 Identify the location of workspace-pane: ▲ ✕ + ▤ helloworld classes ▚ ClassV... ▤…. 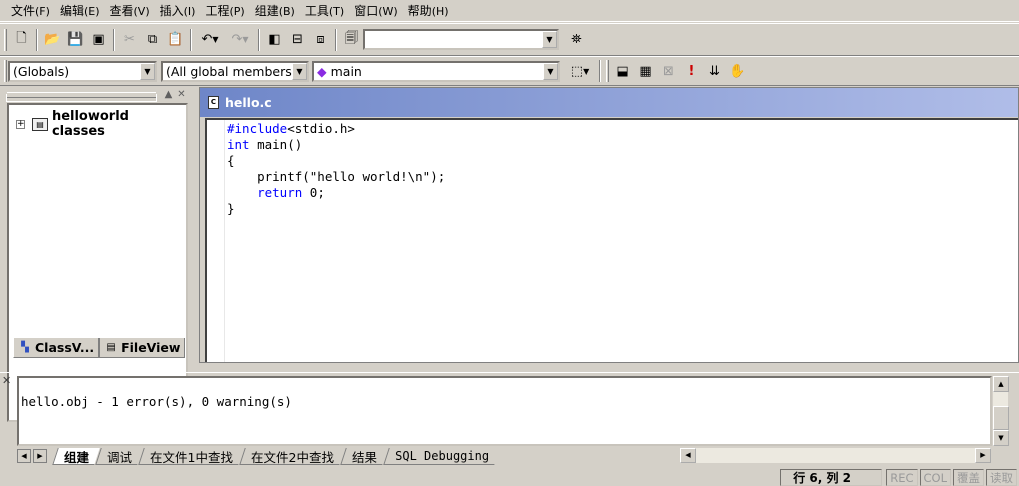
(97, 254).